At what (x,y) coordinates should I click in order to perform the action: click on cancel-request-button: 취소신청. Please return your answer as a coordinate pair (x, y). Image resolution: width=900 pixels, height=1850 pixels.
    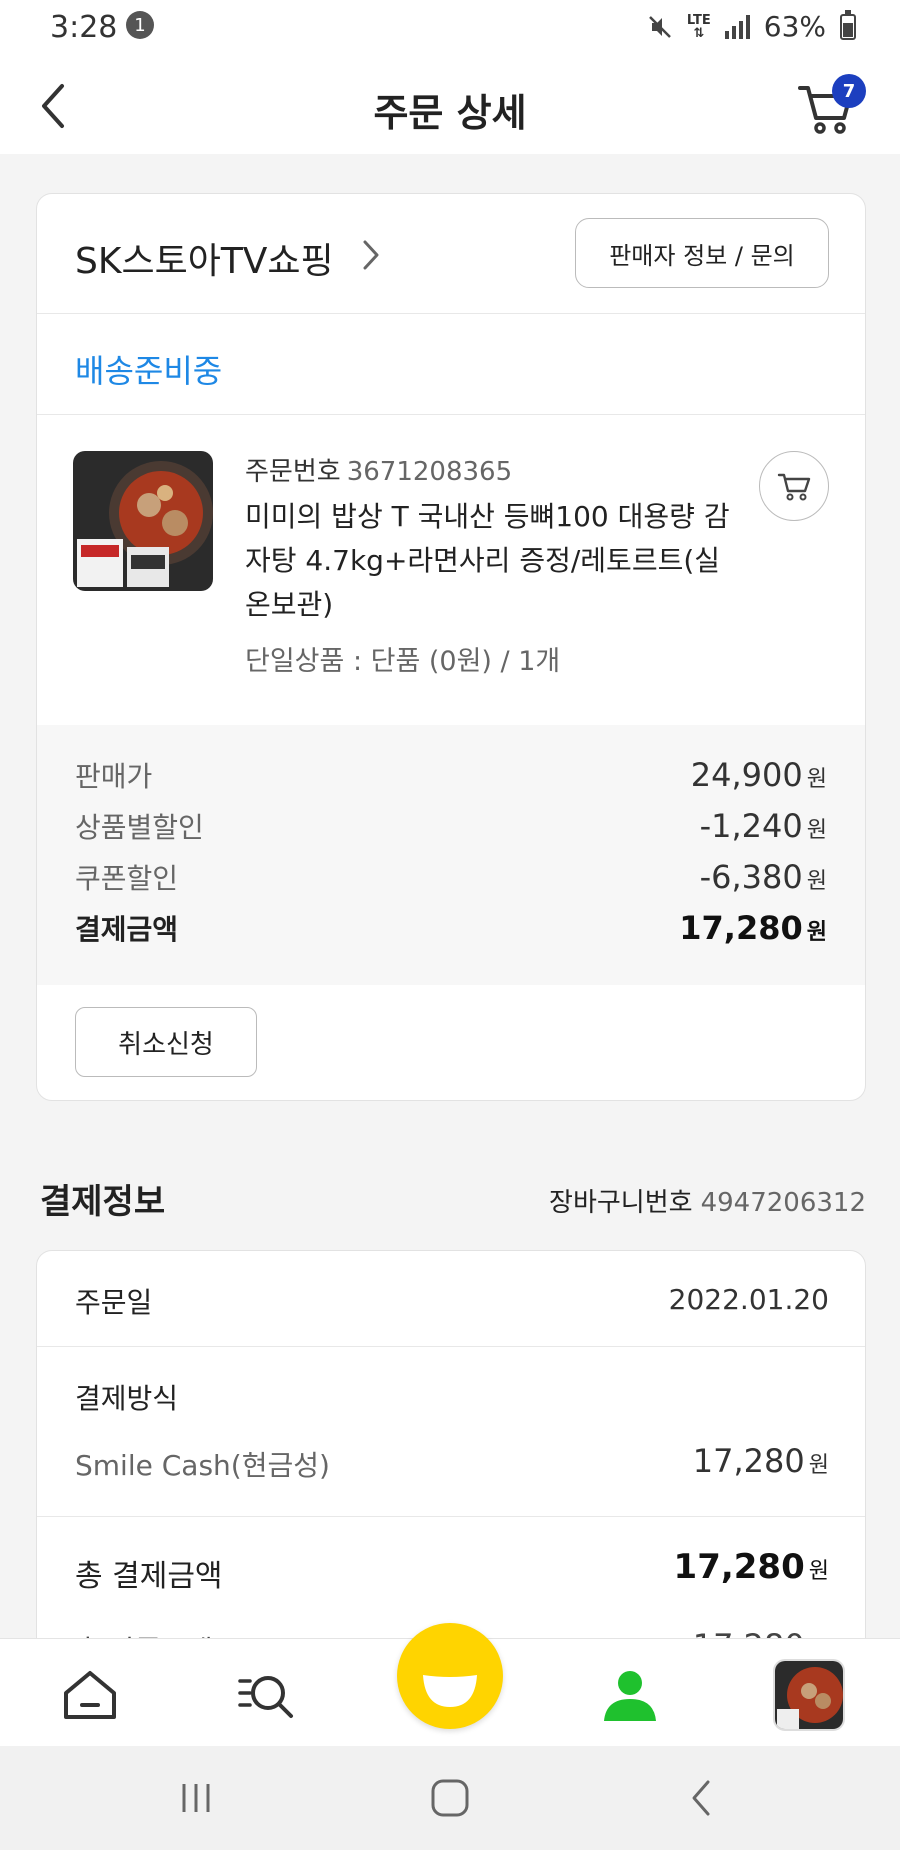
    Looking at the image, I should click on (166, 1042).